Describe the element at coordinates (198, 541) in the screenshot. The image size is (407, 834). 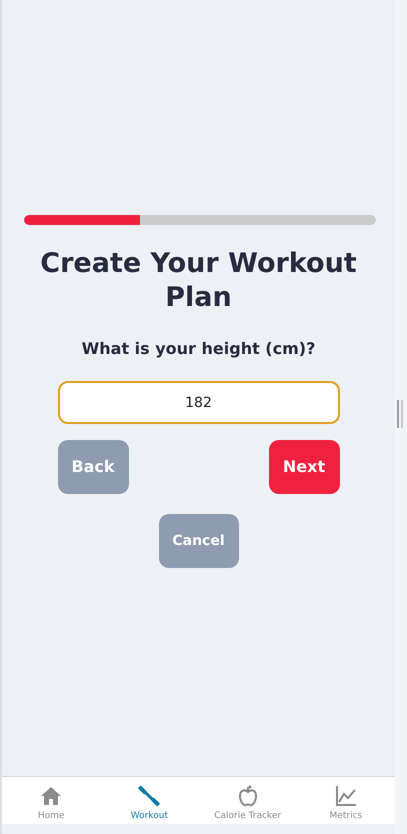
I see `cancel-button: Cancel` at that location.